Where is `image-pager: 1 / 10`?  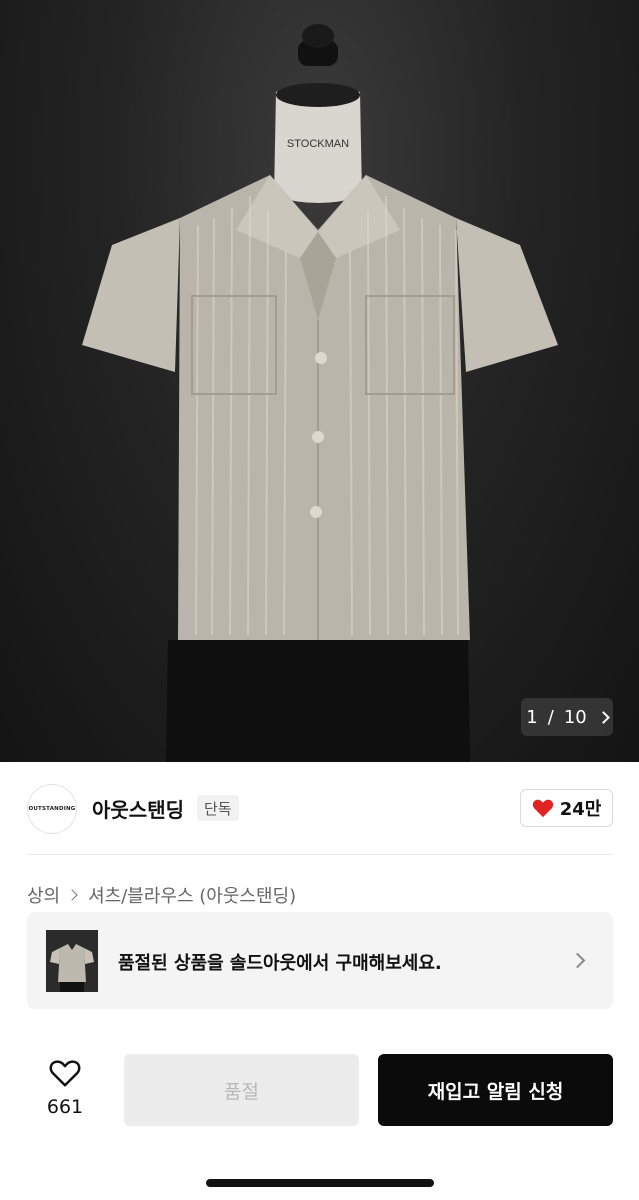 image-pager: 1 / 10 is located at coordinates (567, 717).